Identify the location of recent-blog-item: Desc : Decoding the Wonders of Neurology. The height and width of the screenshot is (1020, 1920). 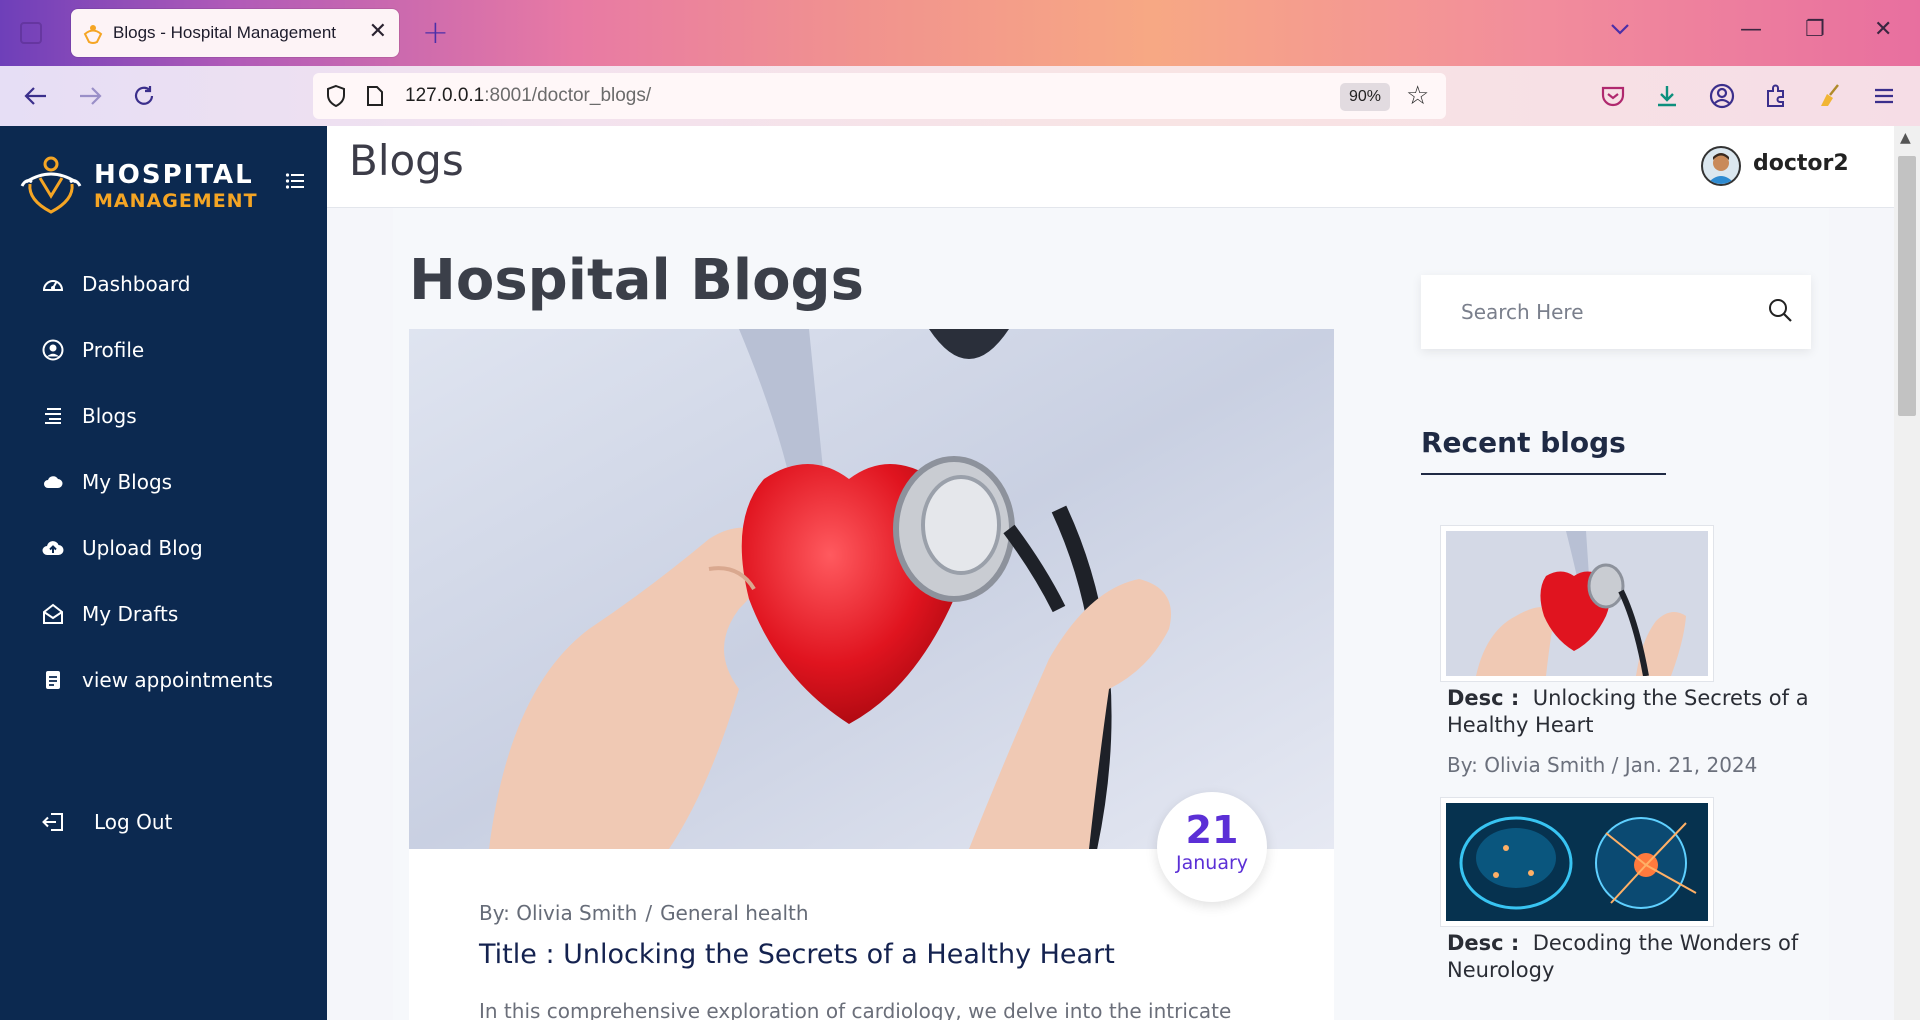
(1631, 891).